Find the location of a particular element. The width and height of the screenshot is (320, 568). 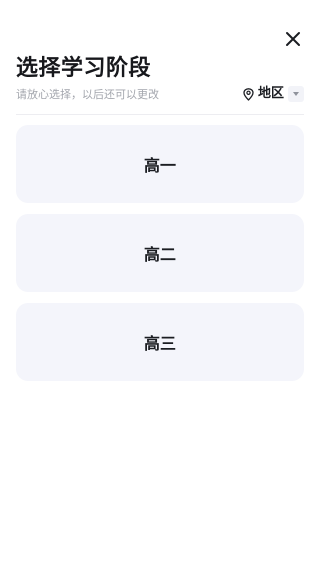

grade-option-1: 高一 is located at coordinates (160, 164).